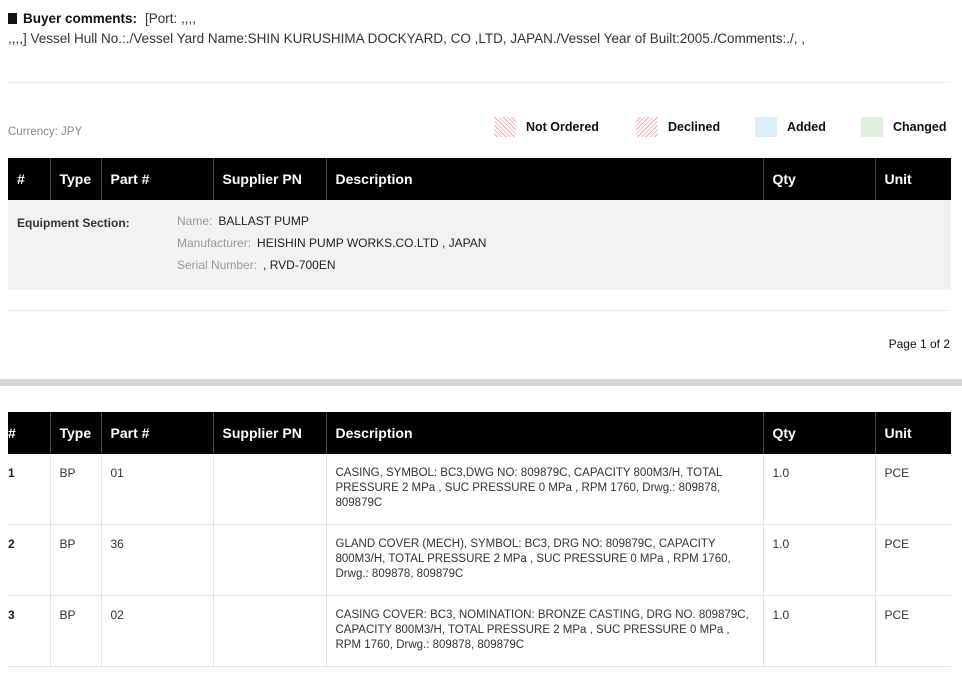 The width and height of the screenshot is (962, 679). What do you see at coordinates (481, 382) in the screenshot?
I see `page-break` at bounding box center [481, 382].